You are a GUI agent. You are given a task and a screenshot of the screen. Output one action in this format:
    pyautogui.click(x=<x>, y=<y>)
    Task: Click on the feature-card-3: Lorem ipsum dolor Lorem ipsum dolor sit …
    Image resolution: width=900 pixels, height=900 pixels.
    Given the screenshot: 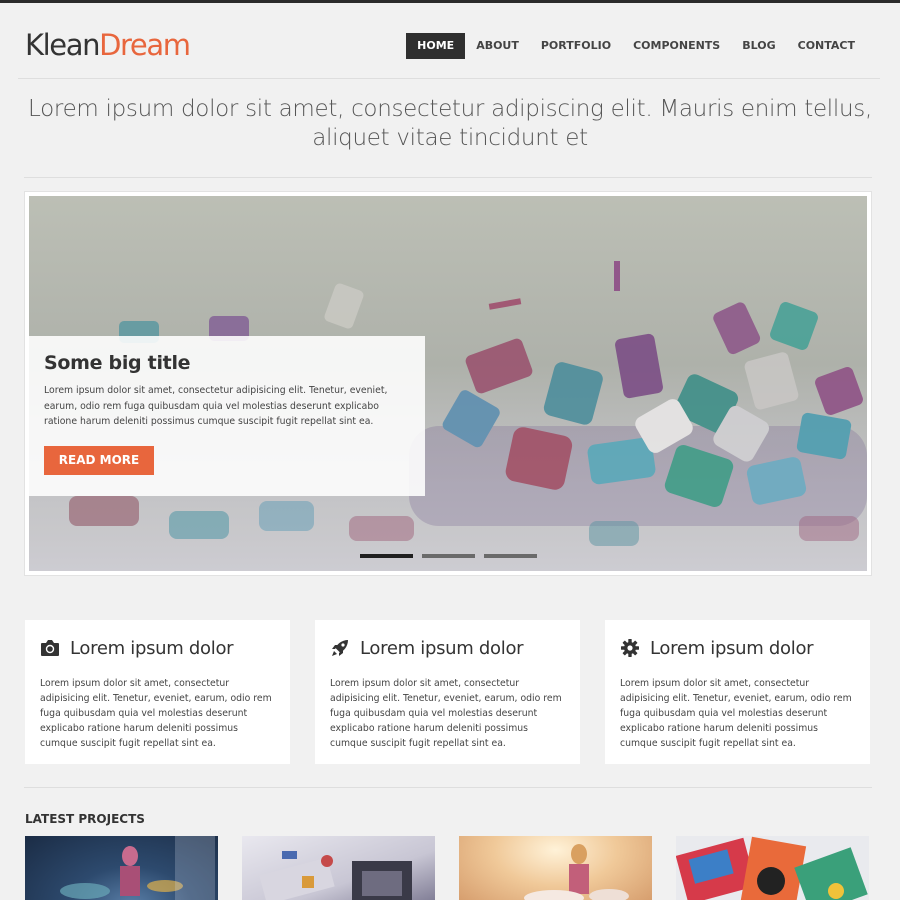 What is the action you would take?
    pyautogui.click(x=737, y=692)
    